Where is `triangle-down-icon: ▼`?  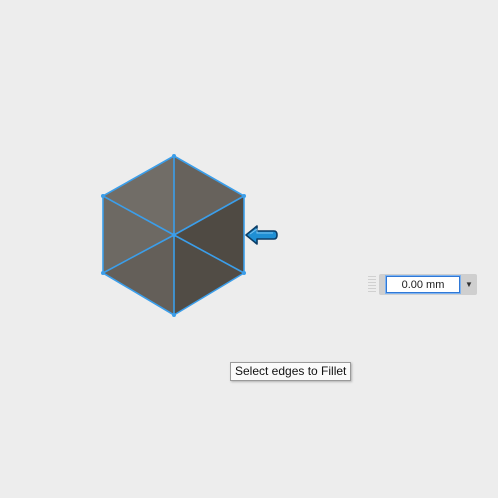 triangle-down-icon: ▼ is located at coordinates (469, 284).